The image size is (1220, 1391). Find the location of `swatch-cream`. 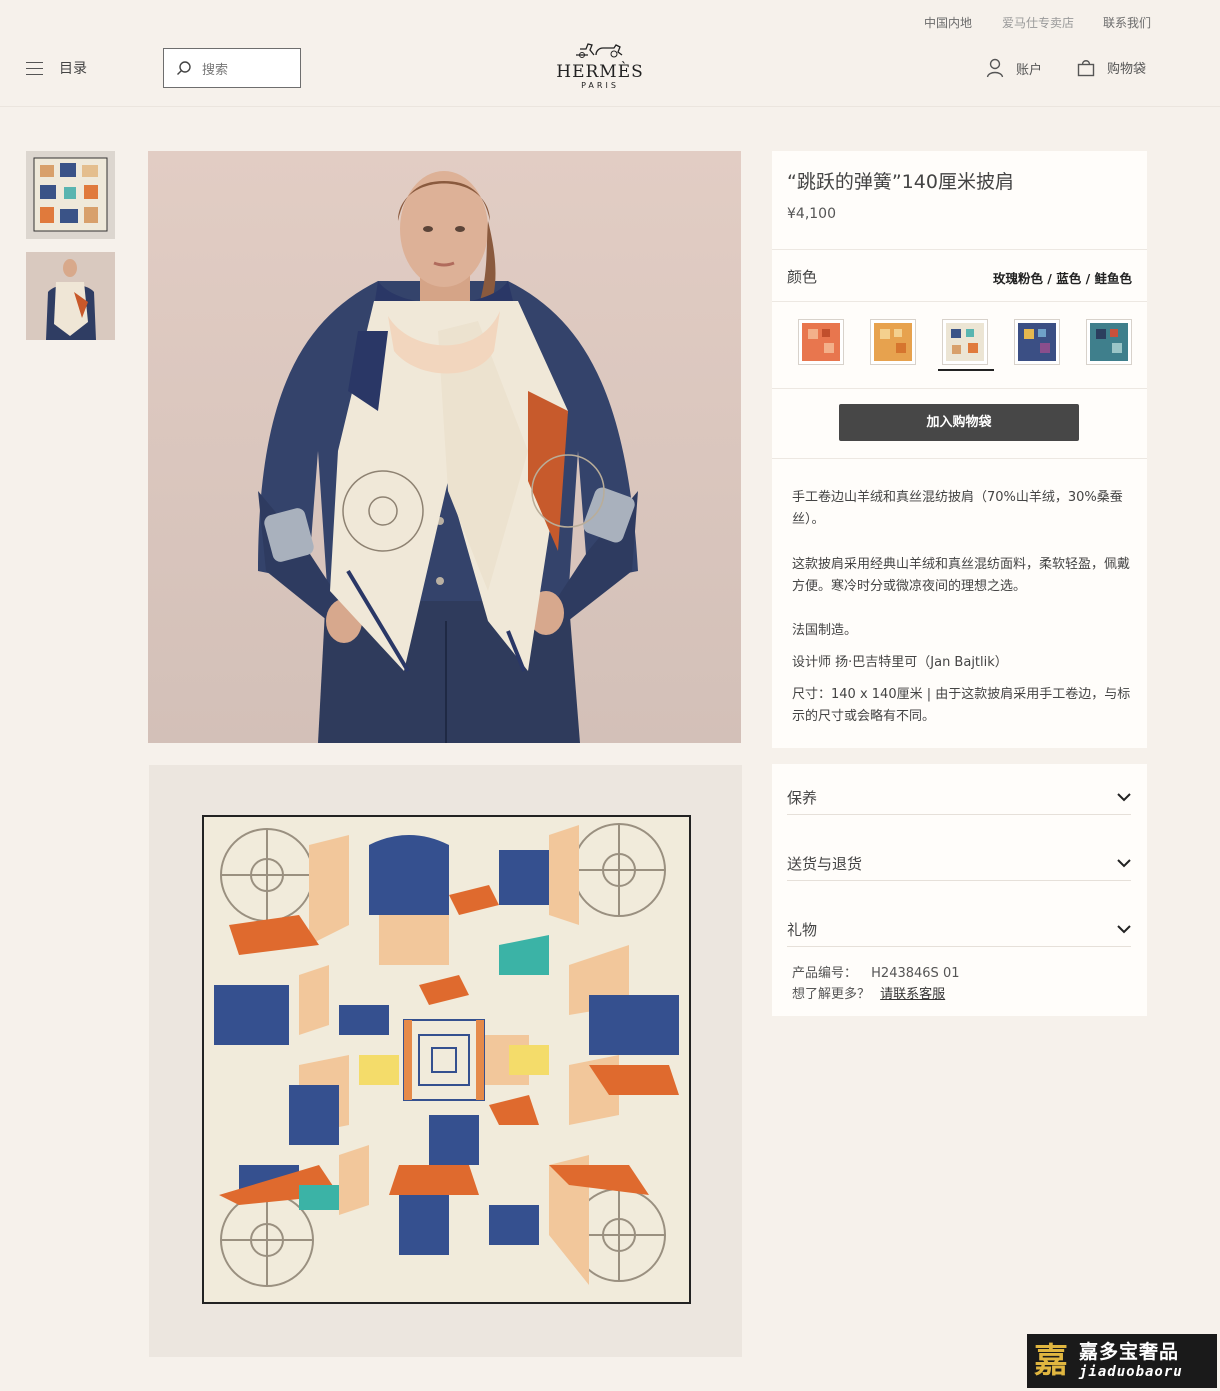

swatch-cream is located at coordinates (965, 342).